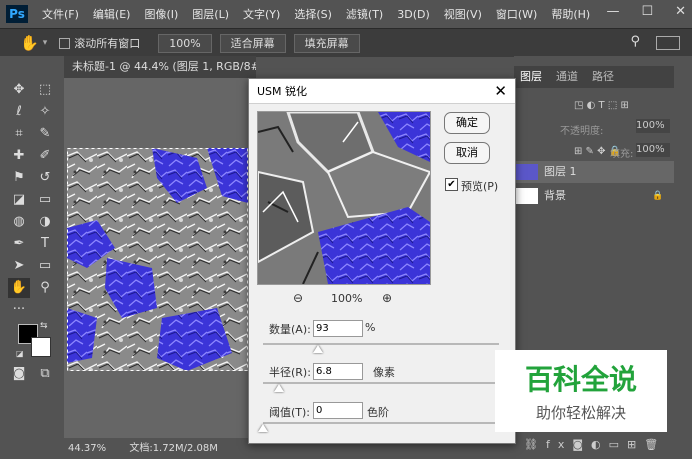 The height and width of the screenshot is (459, 692). What do you see at coordinates (338, 328) in the screenshot?
I see `amount-field: 93` at bounding box center [338, 328].